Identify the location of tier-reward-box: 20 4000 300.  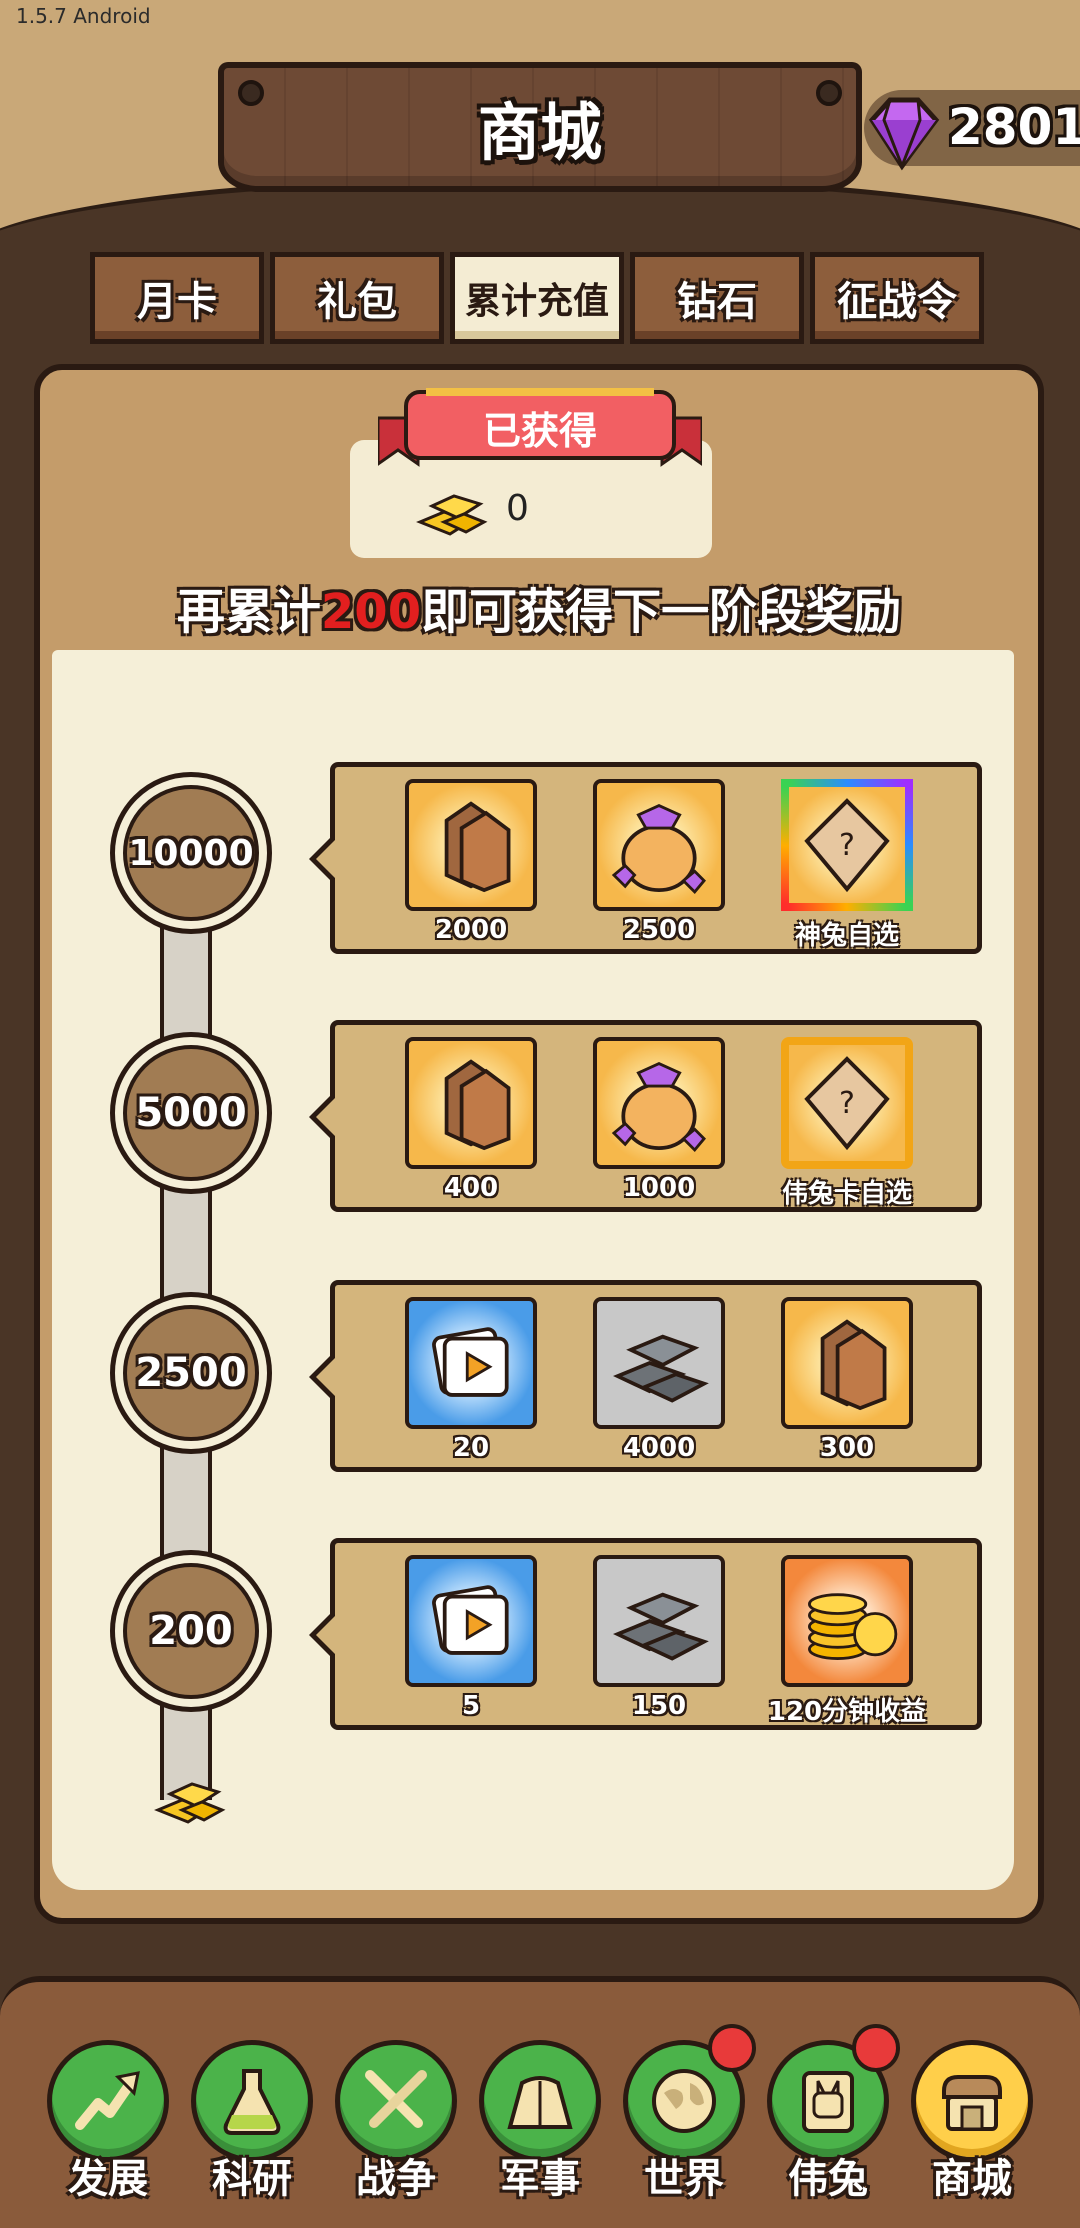
(645, 1376).